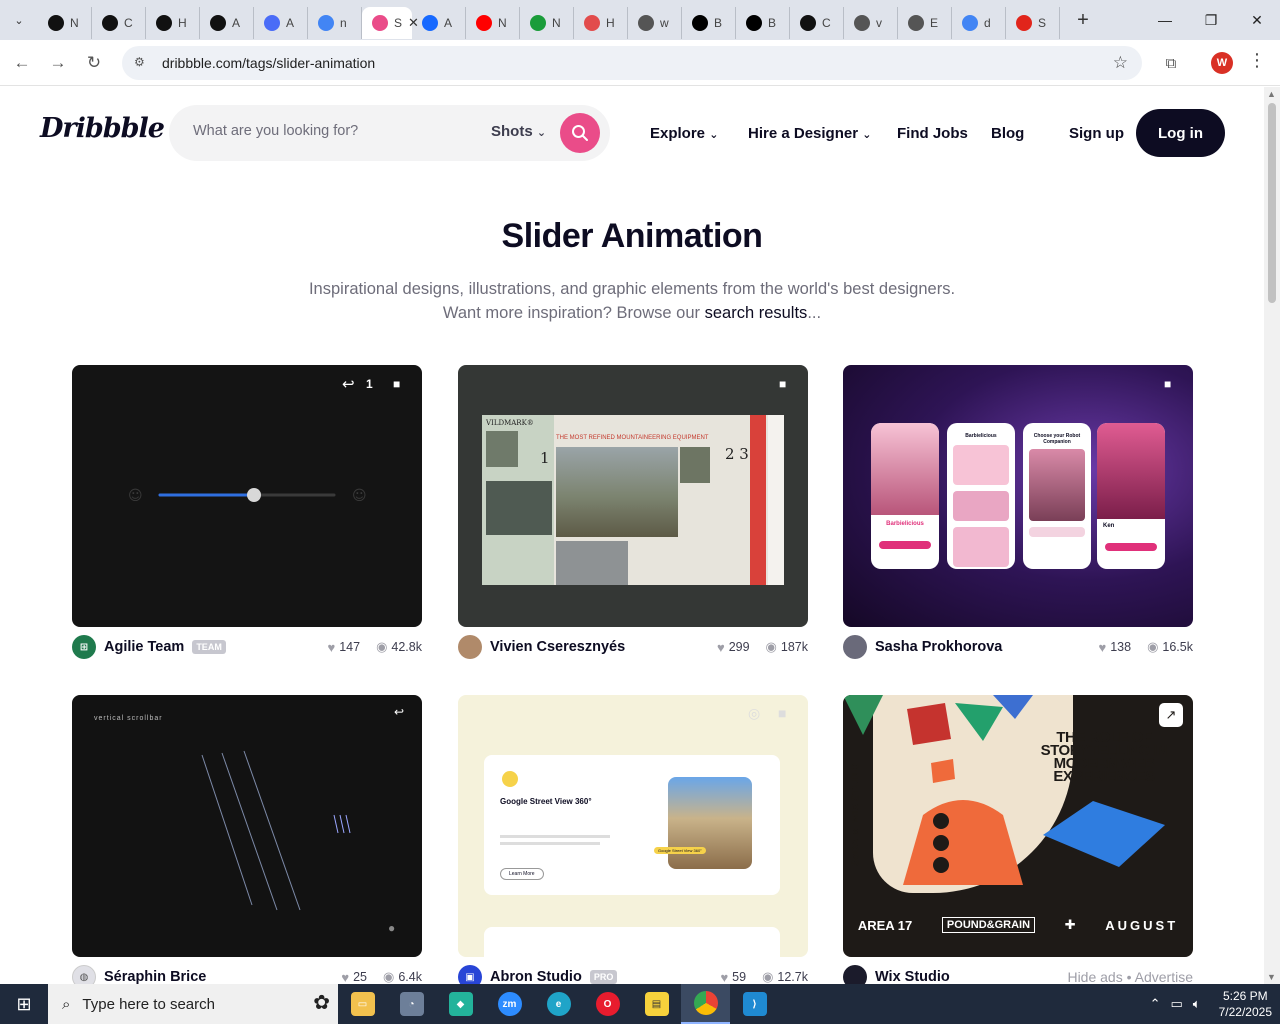 This screenshot has width=1280, height=1024. What do you see at coordinates (656, 1004) in the screenshot?
I see `sticky-notes-icon: ▤` at bounding box center [656, 1004].